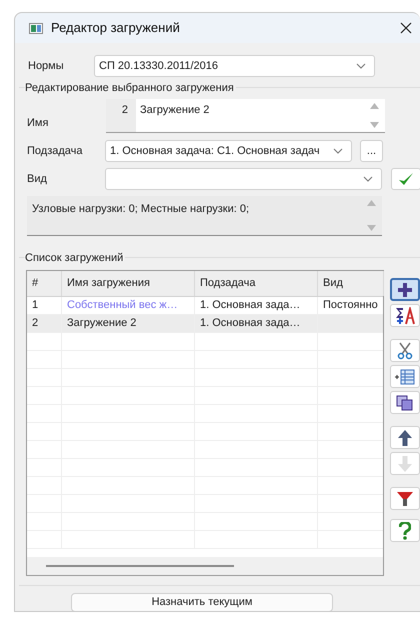 This screenshot has width=420, height=619. What do you see at coordinates (351, 283) in the screenshot?
I see `column-header: Вид` at bounding box center [351, 283].